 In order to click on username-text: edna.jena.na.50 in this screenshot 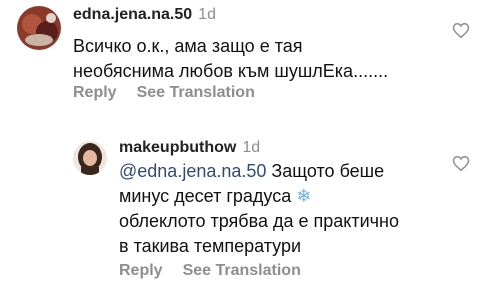, I will do `click(132, 14)`.